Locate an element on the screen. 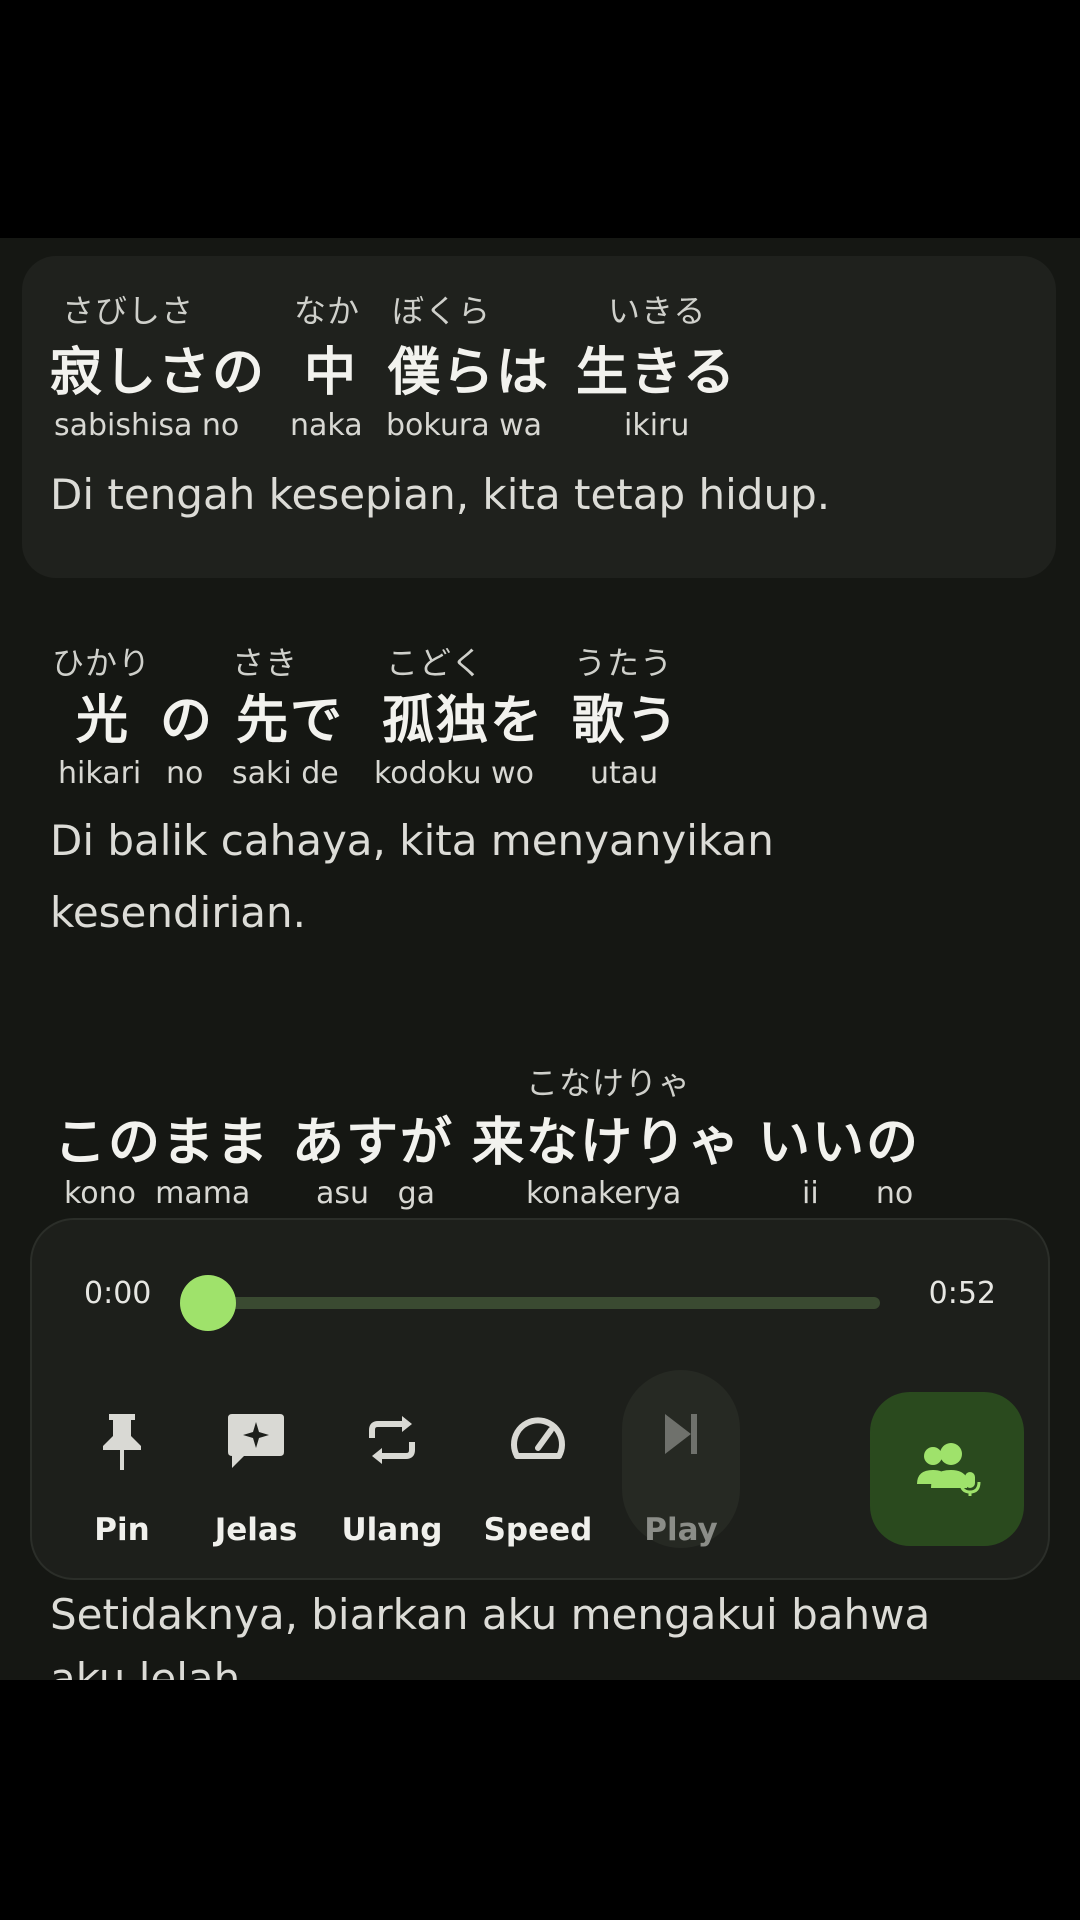  translation: Setidaknya, biarkan aku mengakui bahwa is located at coordinates (490, 1614).